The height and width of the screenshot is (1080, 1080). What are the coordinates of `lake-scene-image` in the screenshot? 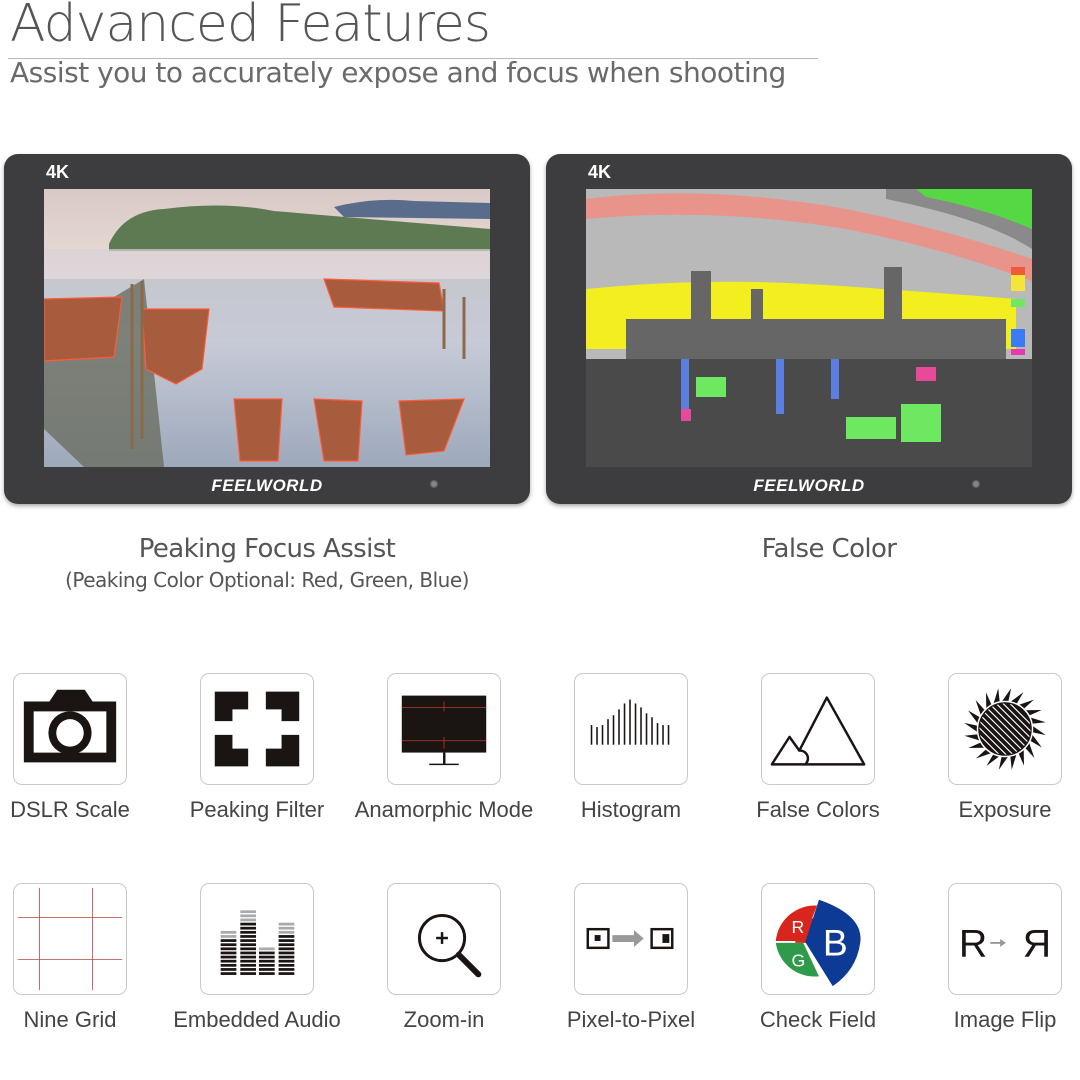 It's located at (267, 328).